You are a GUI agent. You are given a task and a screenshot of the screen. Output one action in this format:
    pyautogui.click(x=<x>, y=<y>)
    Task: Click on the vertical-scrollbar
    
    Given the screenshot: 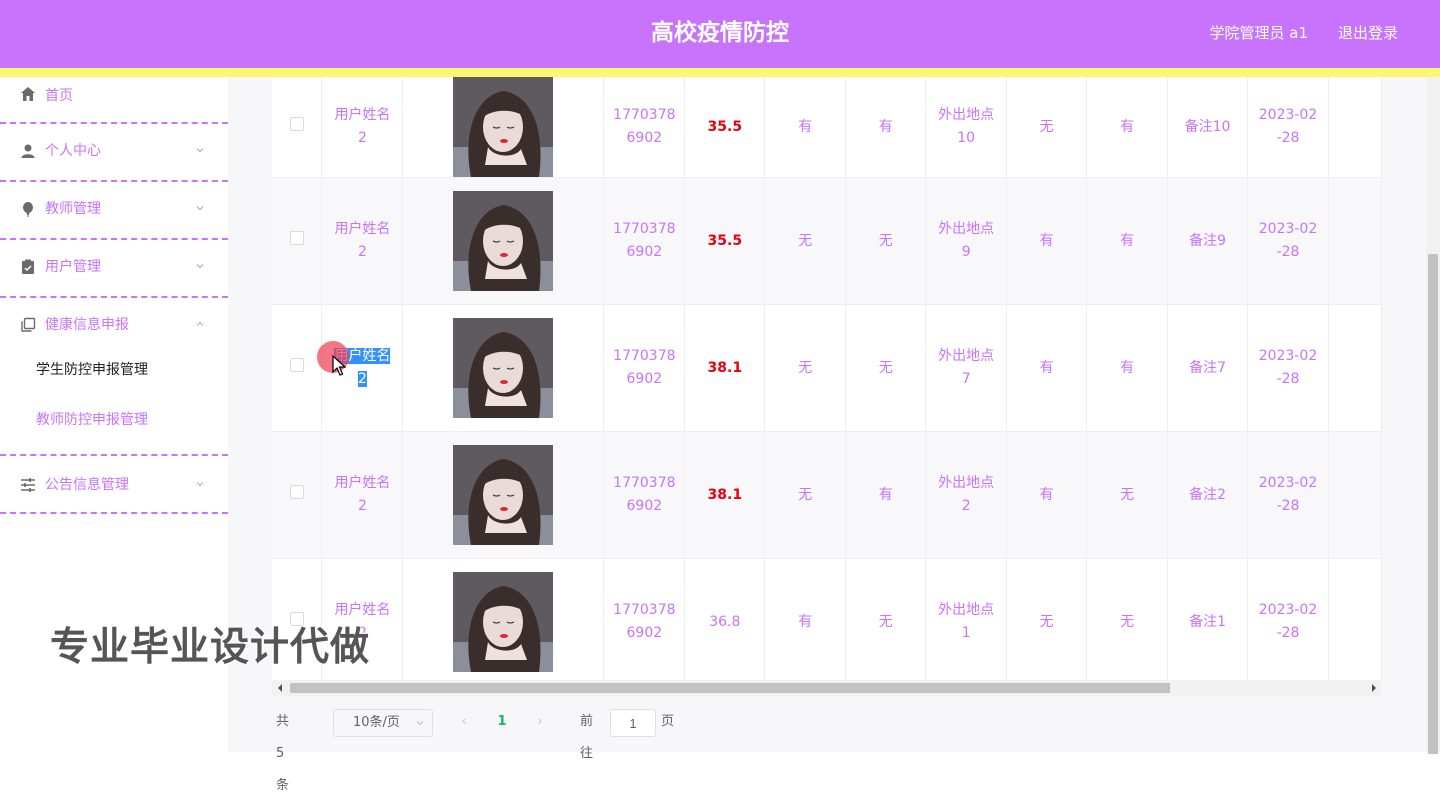 What is the action you would take?
    pyautogui.click(x=1433, y=415)
    